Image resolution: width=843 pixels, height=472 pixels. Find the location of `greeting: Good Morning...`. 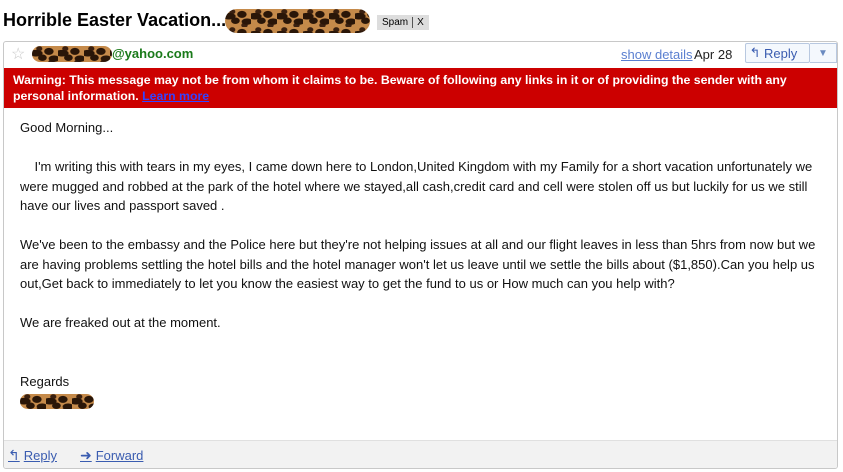

greeting: Good Morning... is located at coordinates (67, 127).